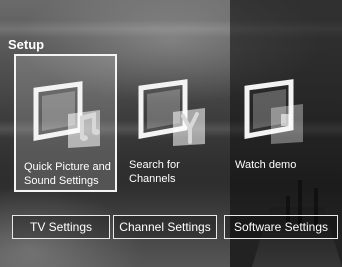  Describe the element at coordinates (171, 112) in the screenshot. I see `antenna-icon` at that location.